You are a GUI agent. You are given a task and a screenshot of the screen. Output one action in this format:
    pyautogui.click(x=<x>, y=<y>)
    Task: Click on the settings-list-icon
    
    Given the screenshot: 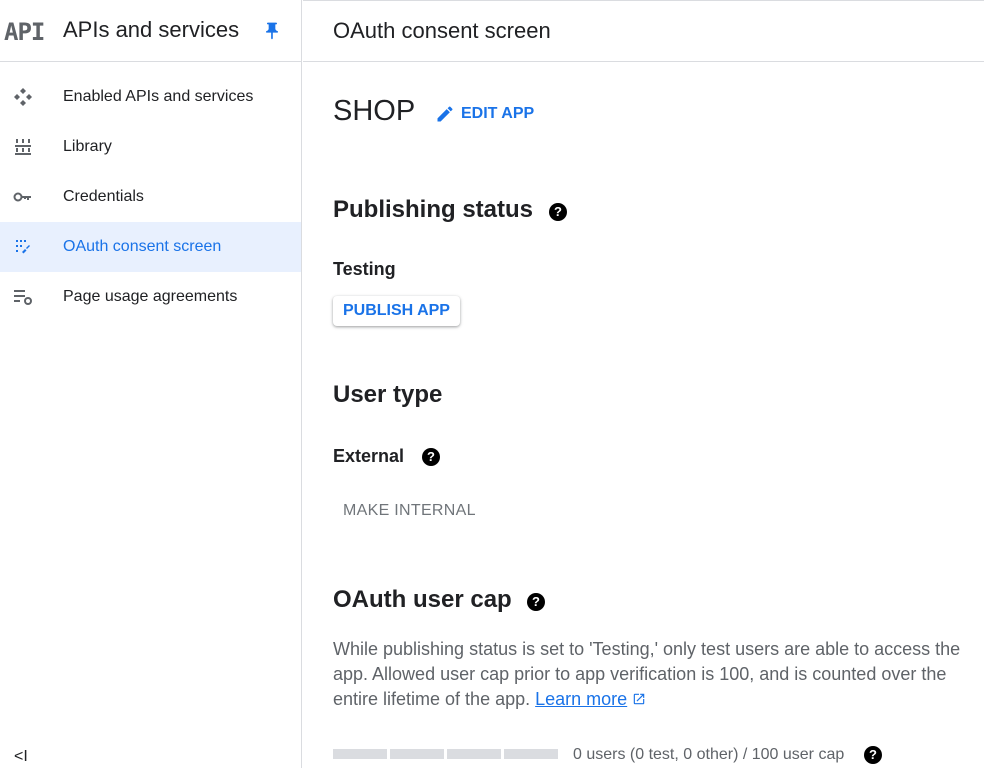 What is the action you would take?
    pyautogui.click(x=23, y=297)
    